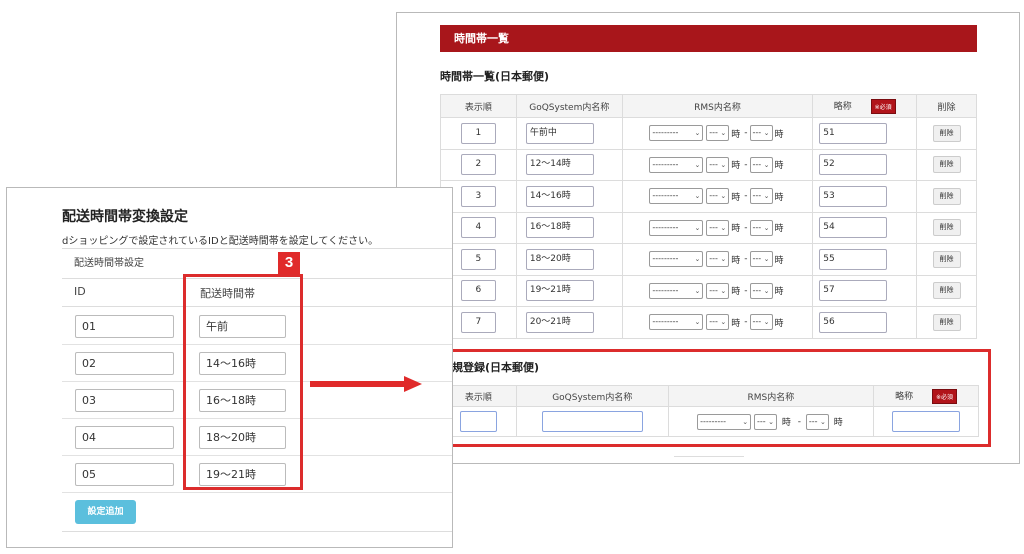  I want to click on order-input: 6, so click(478, 291).